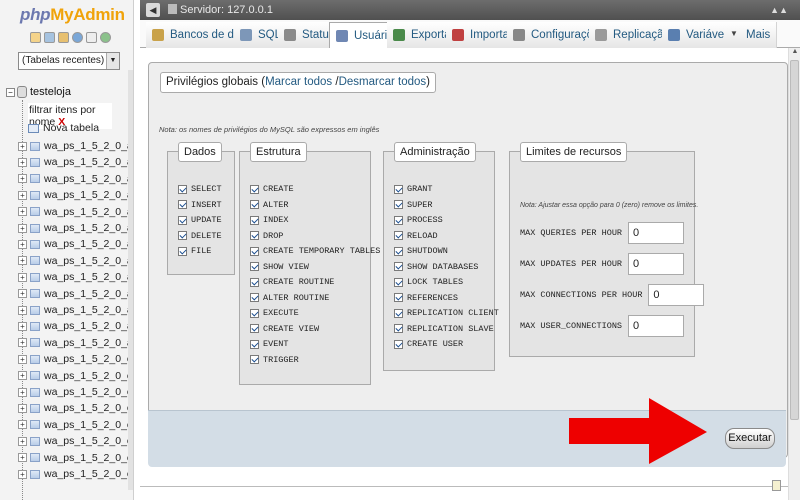  I want to click on main-scrollbar: ▲, so click(794, 274).